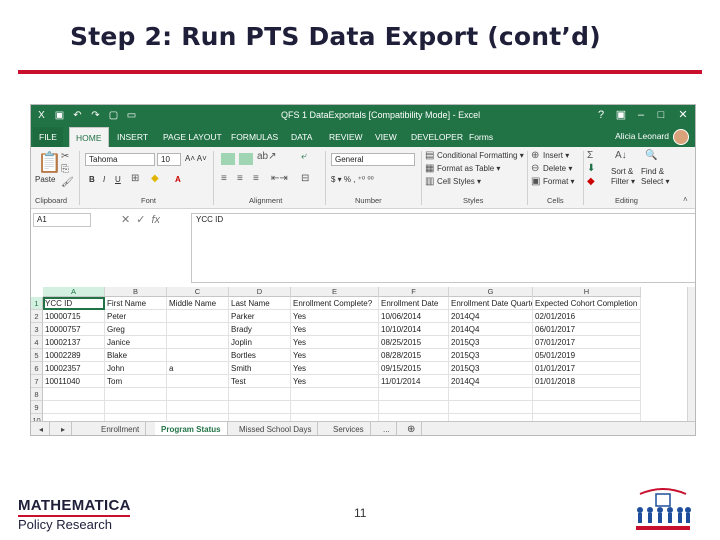  What do you see at coordinates (92, 179) in the screenshot?
I see `bold-button: B` at bounding box center [92, 179].